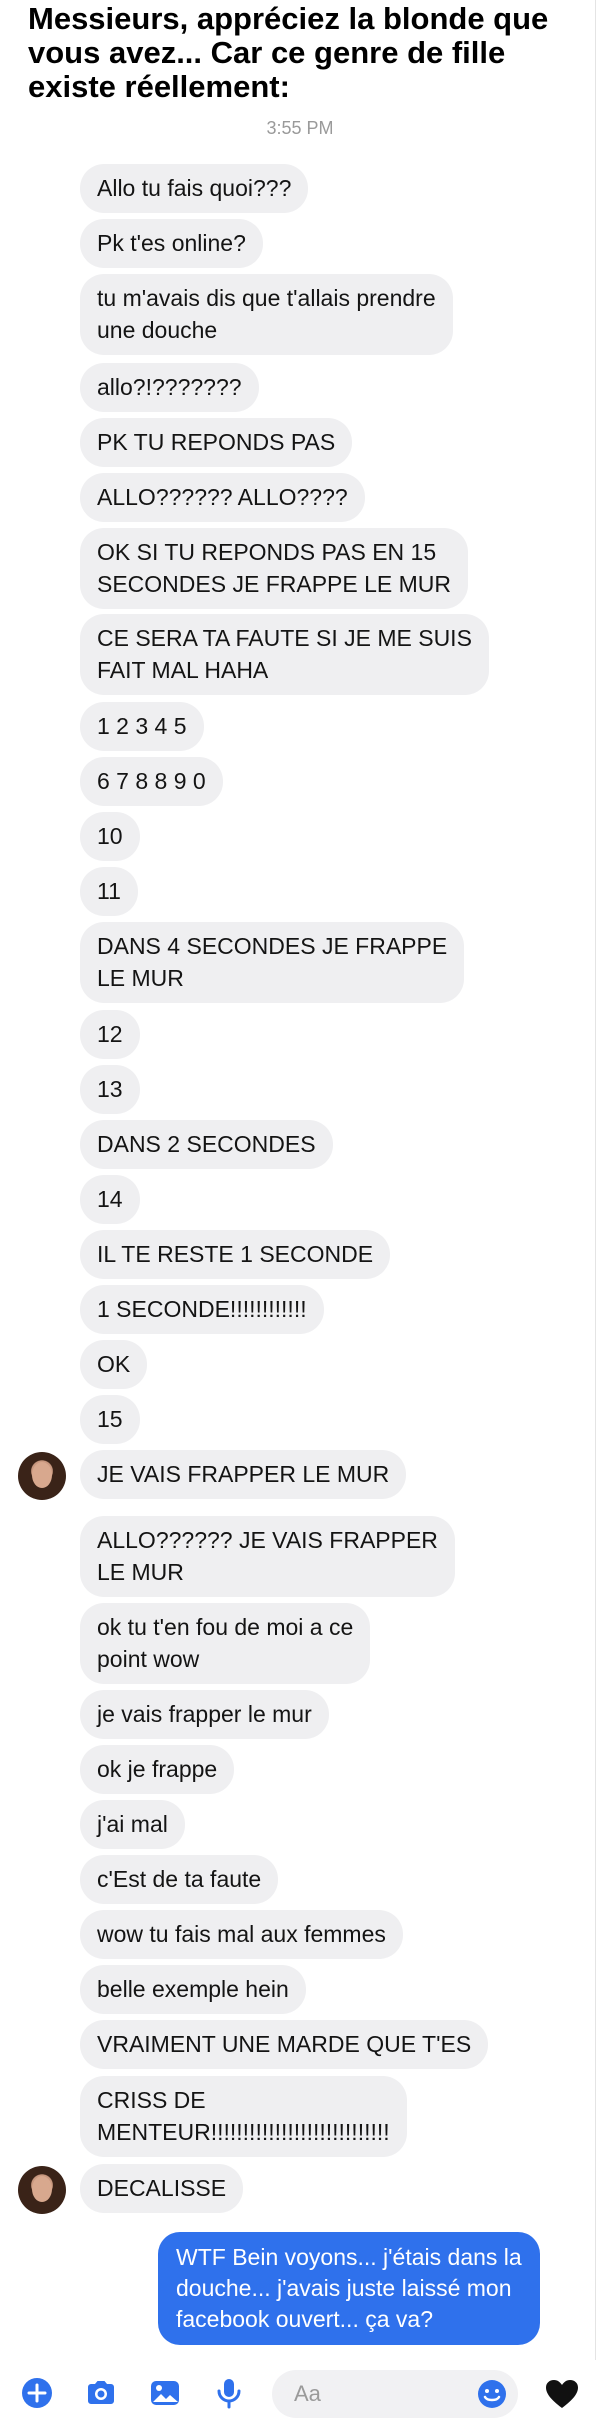  I want to click on incoming-message: 12, so click(110, 1034).